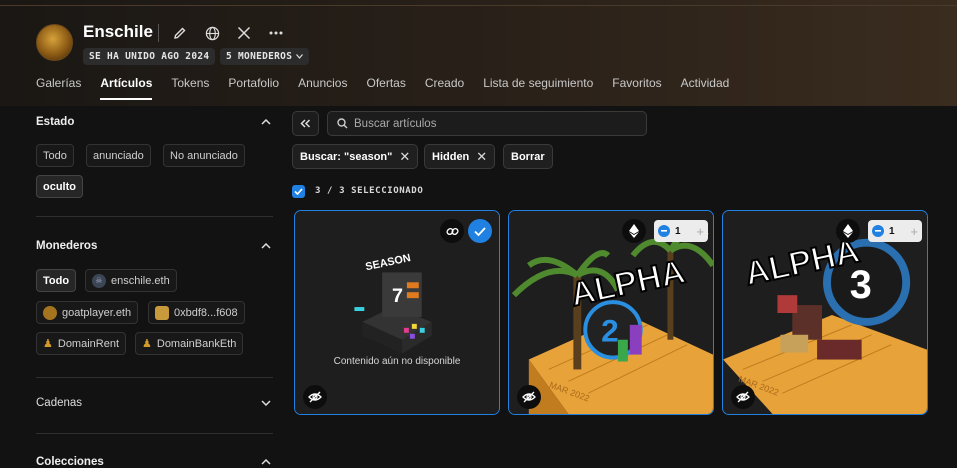 This screenshot has height=468, width=957. I want to click on check-icon, so click(298, 191).